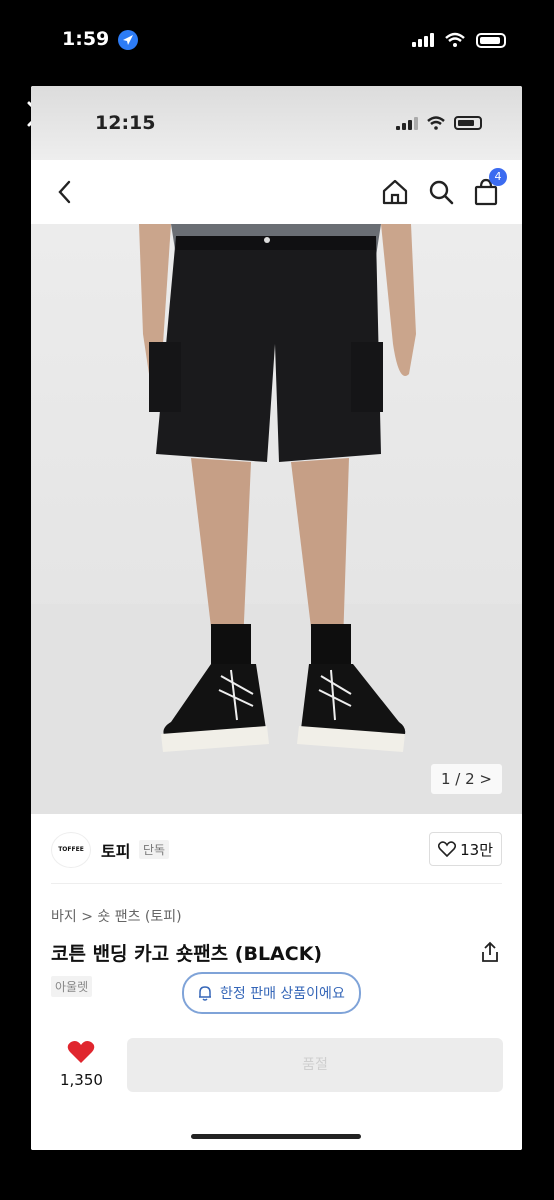 The image size is (554, 1200). I want to click on bottom-bar: 1,350 품절, so click(276, 1088).